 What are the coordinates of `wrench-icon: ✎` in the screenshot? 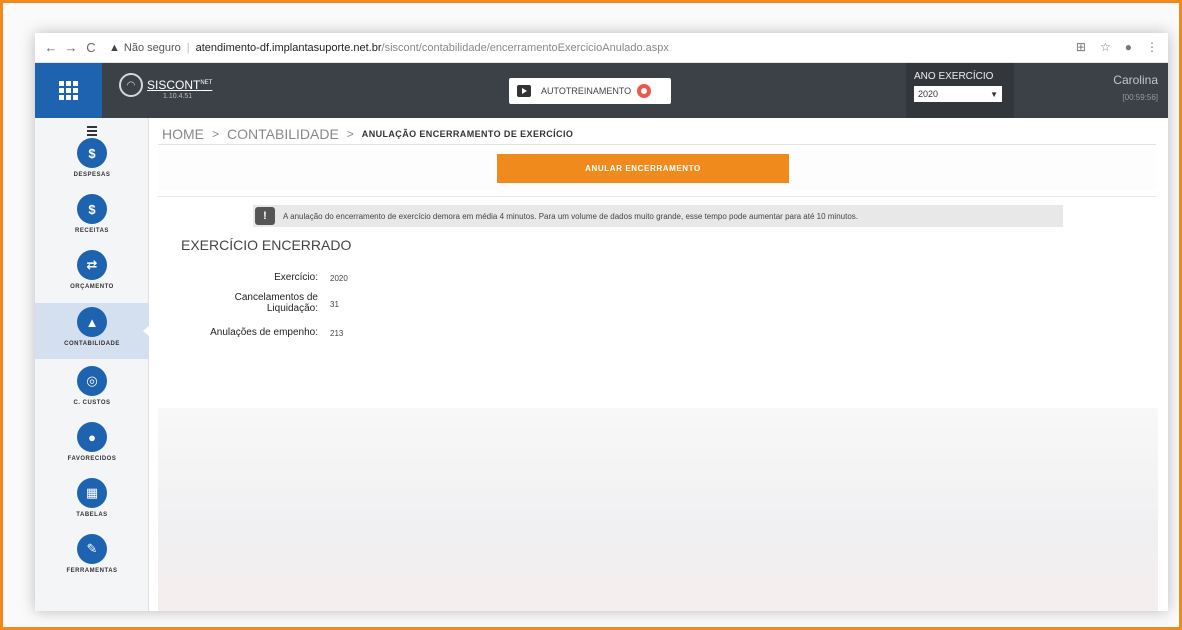 It's located at (92, 549).